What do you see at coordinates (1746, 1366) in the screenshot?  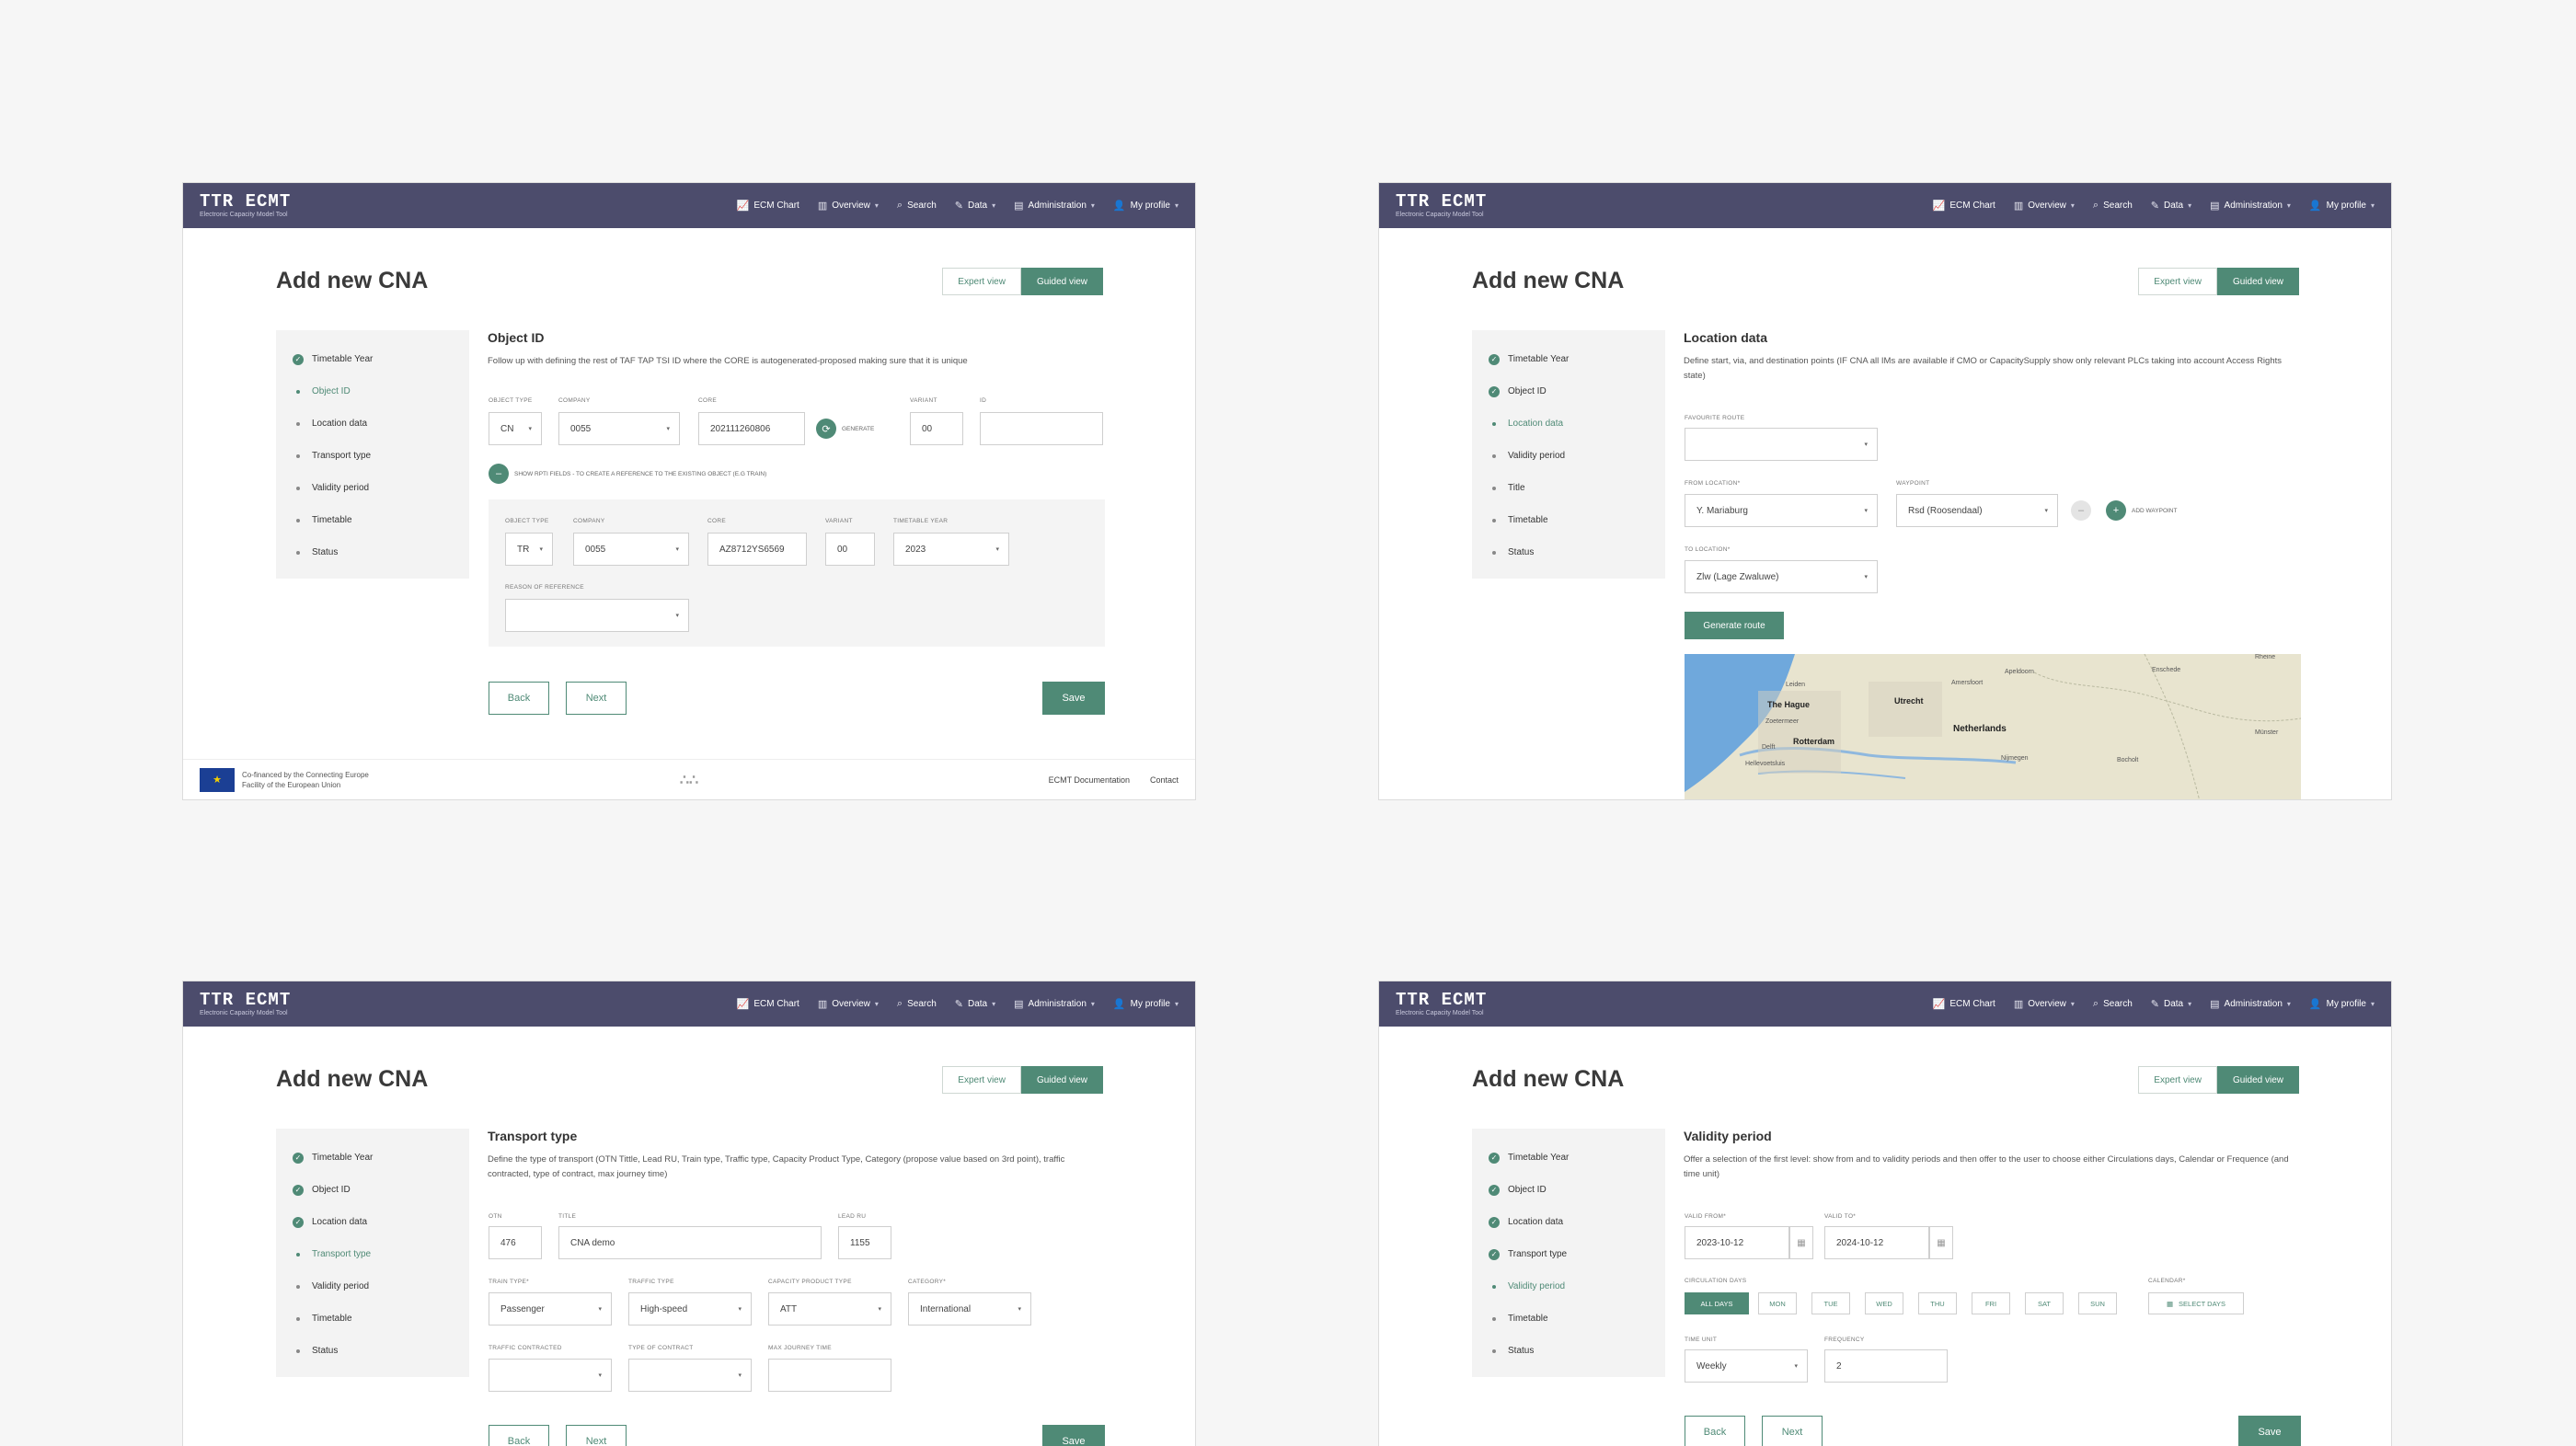 I see `time-unit-select: Weekly ▾` at bounding box center [1746, 1366].